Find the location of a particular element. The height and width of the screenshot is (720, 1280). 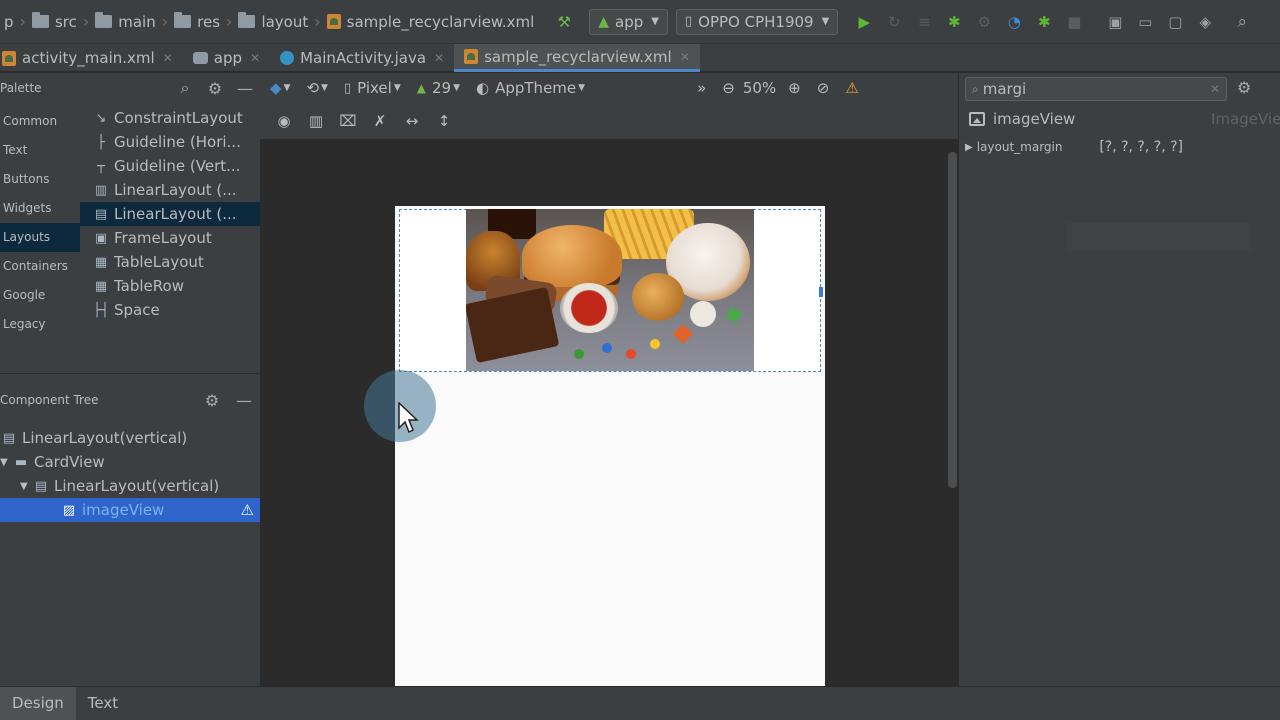

palette-category-common: Common is located at coordinates (40, 121).